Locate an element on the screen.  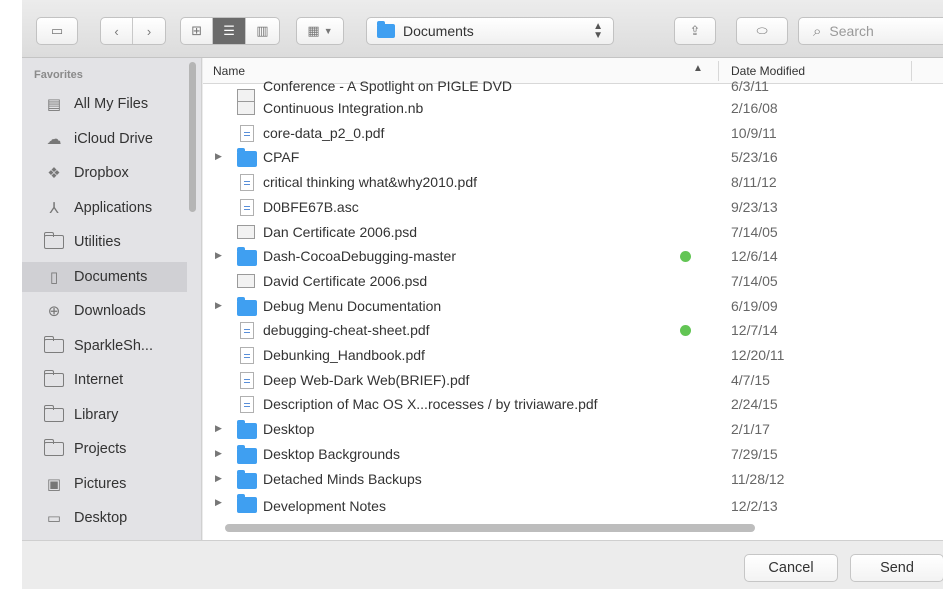
file-row: Dan Certificate 2006.psd 7/14/05 is located at coordinates (573, 232).